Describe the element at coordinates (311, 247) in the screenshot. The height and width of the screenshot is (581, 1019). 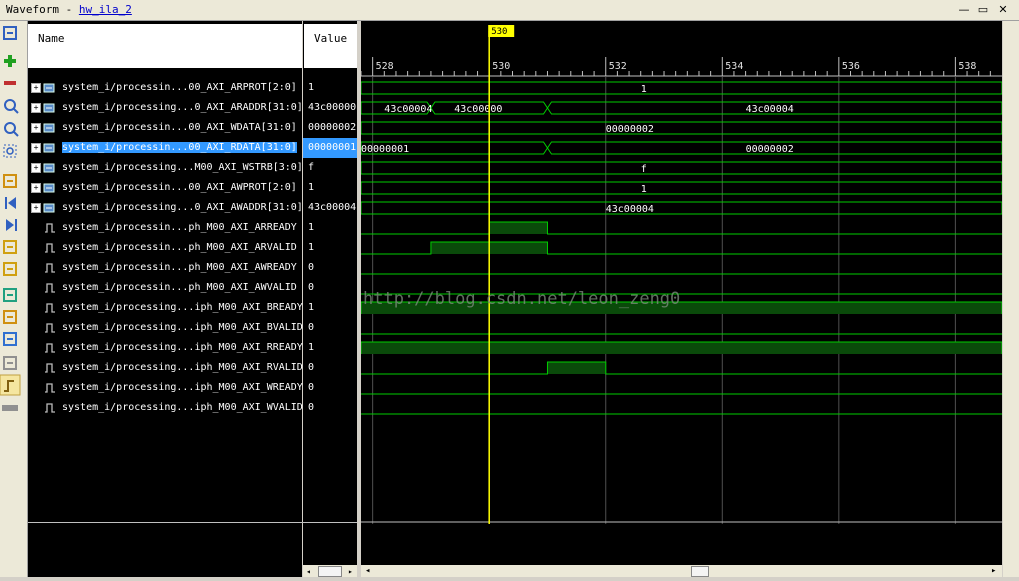
I see `signal-value: 1` at that location.